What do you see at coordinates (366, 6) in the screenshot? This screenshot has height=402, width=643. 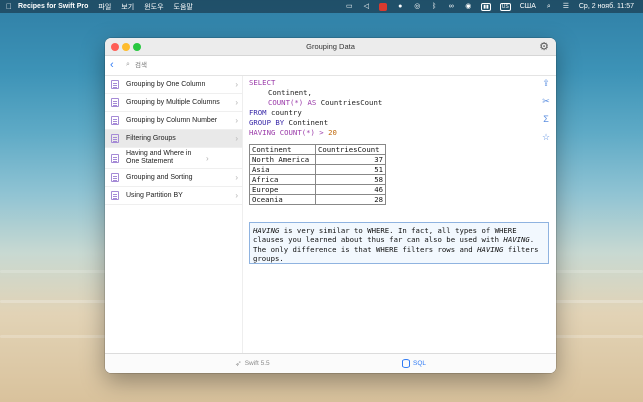 I see `volume-icon: ◁` at bounding box center [366, 6].